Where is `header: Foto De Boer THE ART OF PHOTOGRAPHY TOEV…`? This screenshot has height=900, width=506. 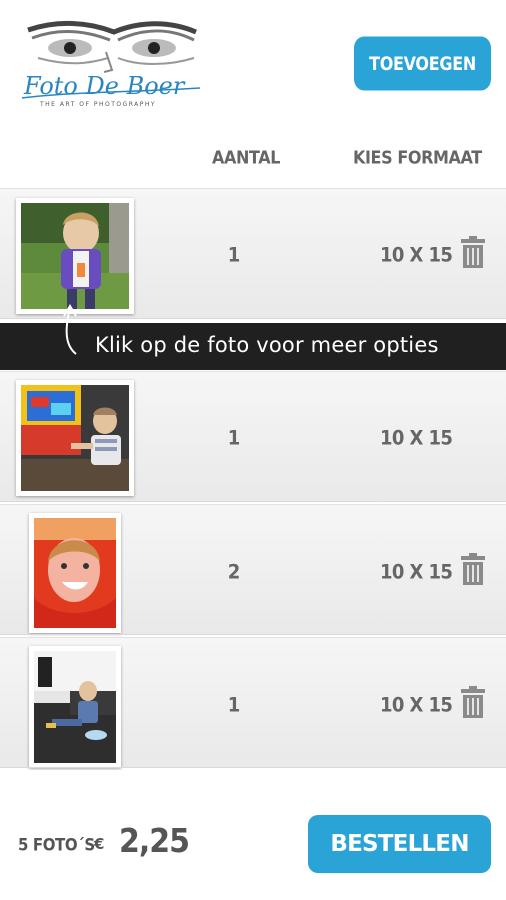
header: Foto De Boer THE ART OF PHOTOGRAPHY TOEV… is located at coordinates (253, 66).